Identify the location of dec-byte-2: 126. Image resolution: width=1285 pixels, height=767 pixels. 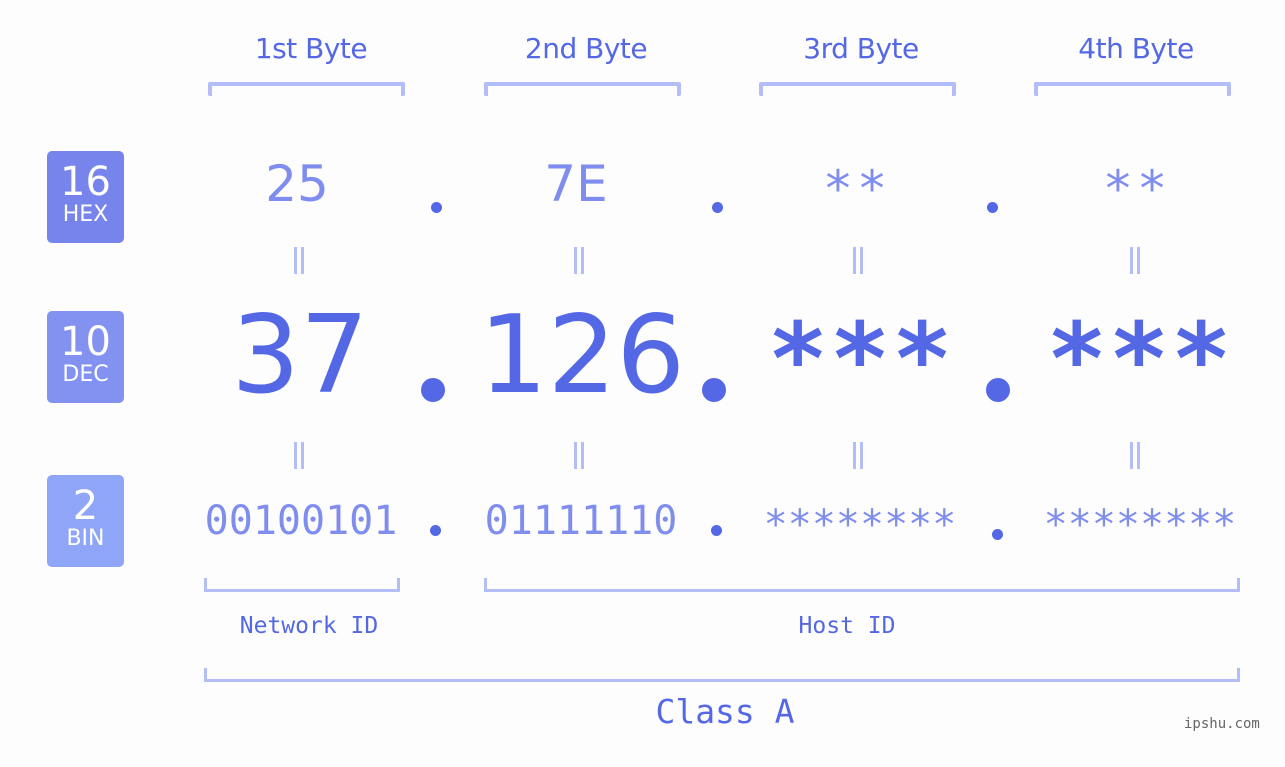
(582, 355).